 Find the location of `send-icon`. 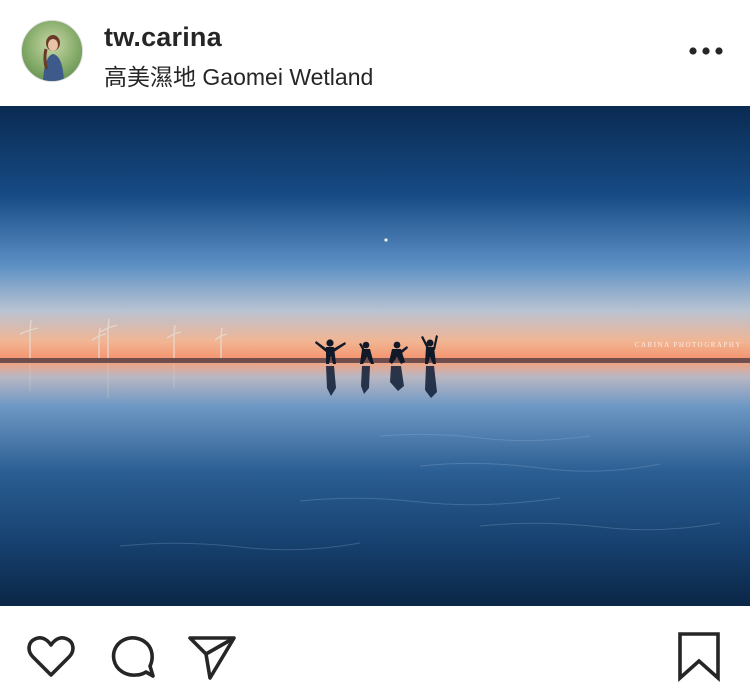

send-icon is located at coordinates (212, 658).